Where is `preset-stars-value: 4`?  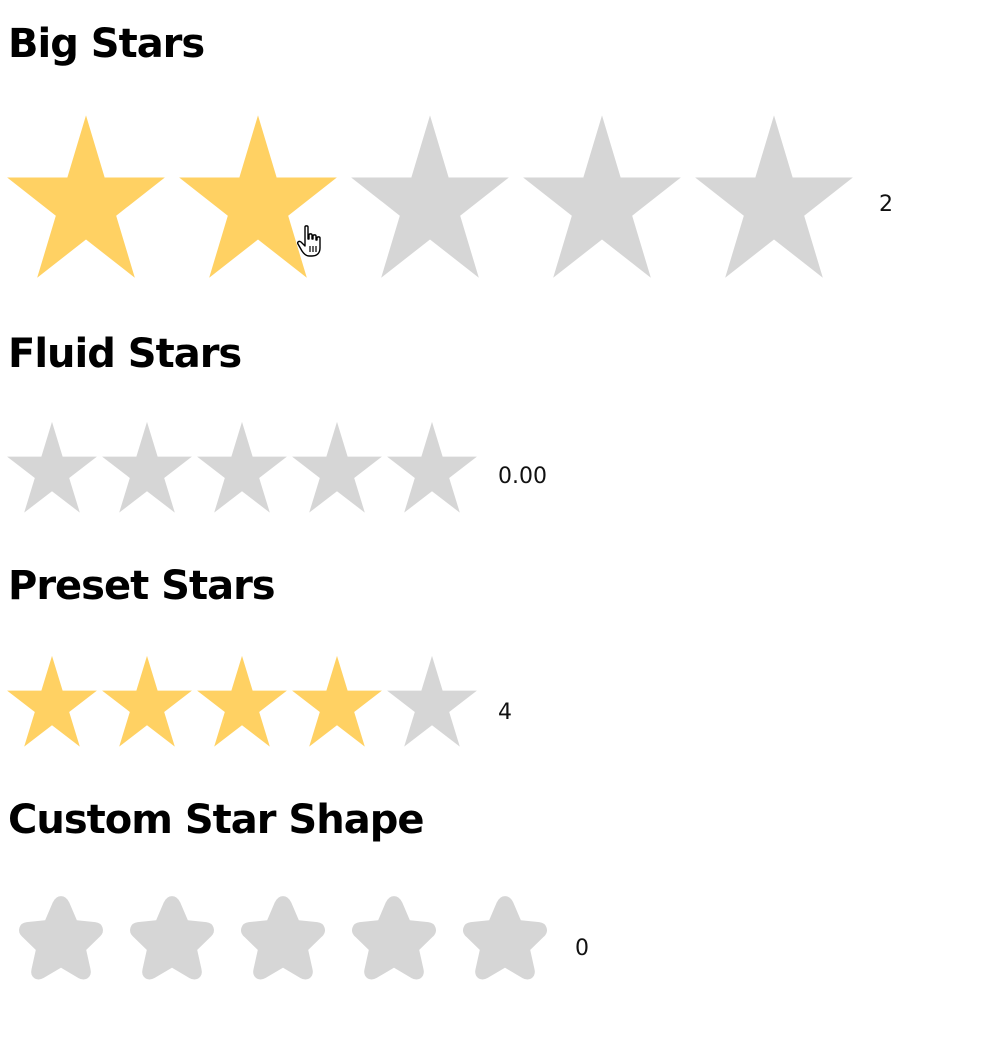 preset-stars-value: 4 is located at coordinates (505, 712).